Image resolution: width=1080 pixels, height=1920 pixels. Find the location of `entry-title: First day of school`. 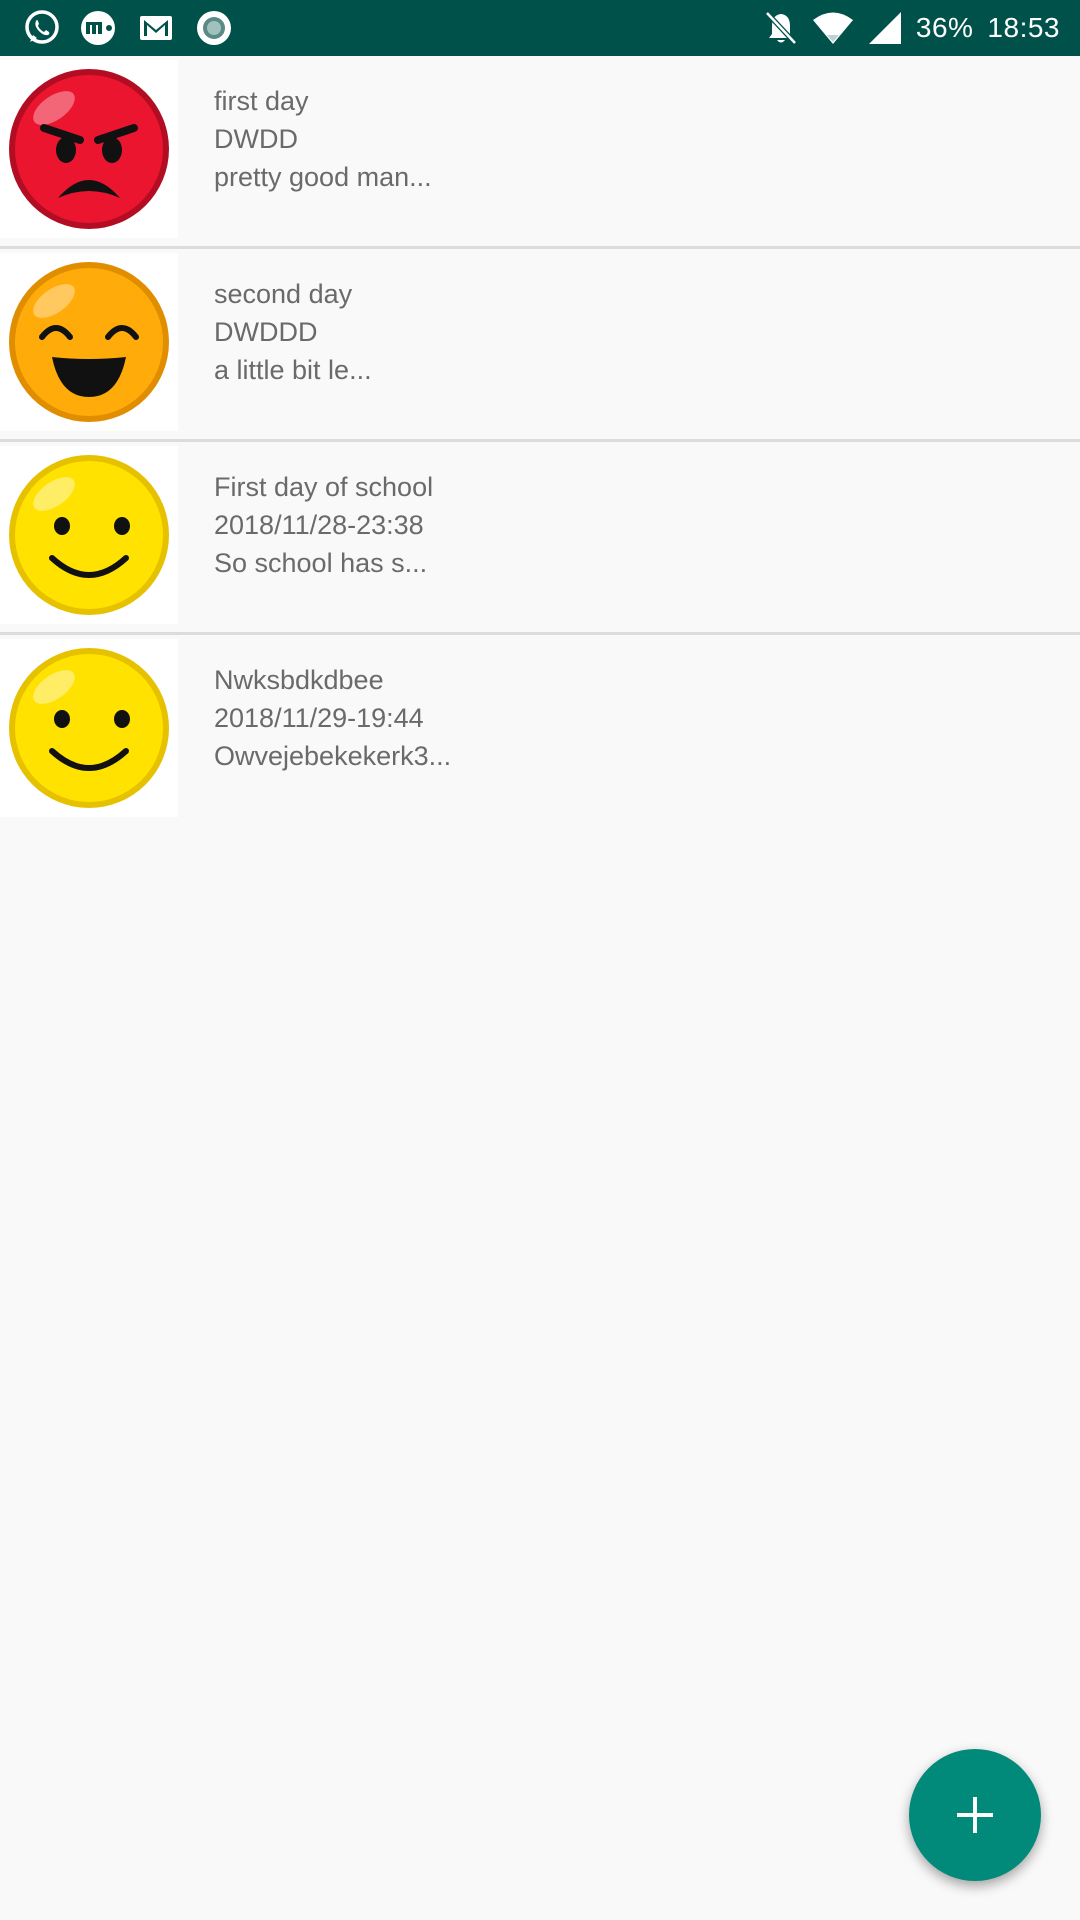

entry-title: First day of school is located at coordinates (324, 487).